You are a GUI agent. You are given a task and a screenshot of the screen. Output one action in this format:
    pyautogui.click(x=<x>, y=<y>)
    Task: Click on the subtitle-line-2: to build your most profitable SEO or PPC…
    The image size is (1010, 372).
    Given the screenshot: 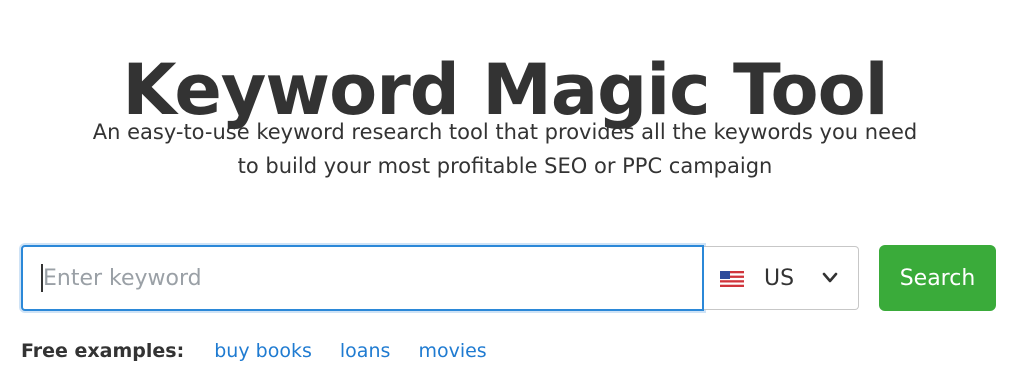 What is the action you would take?
    pyautogui.click(x=505, y=166)
    